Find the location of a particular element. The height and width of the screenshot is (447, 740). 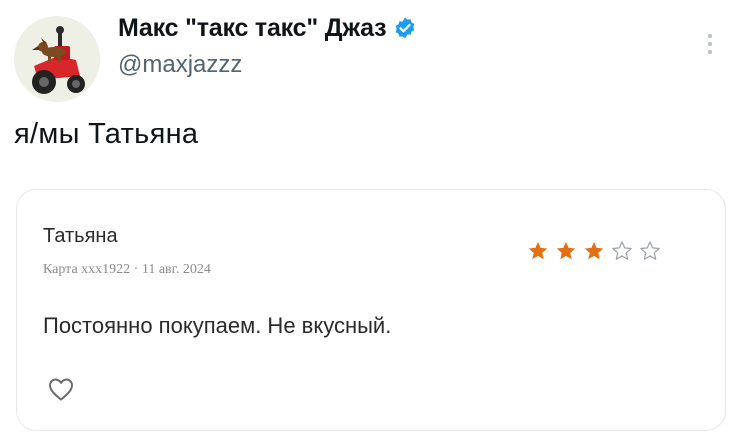

author-display-name: Макс "такс такс" Джаз is located at coordinates (252, 28).